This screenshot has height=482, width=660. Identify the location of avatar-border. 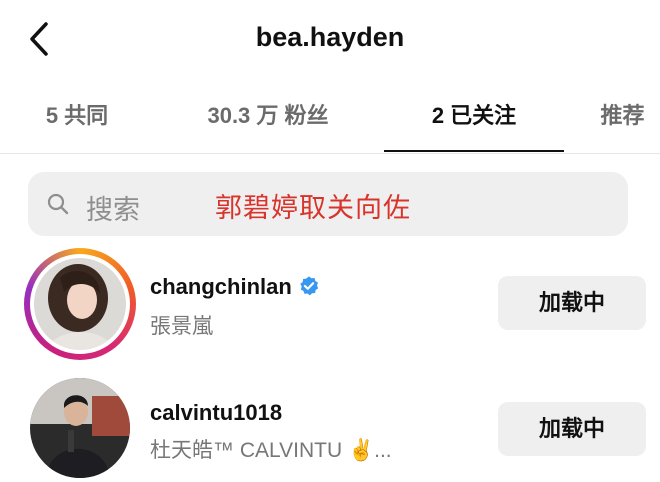
(80, 304).